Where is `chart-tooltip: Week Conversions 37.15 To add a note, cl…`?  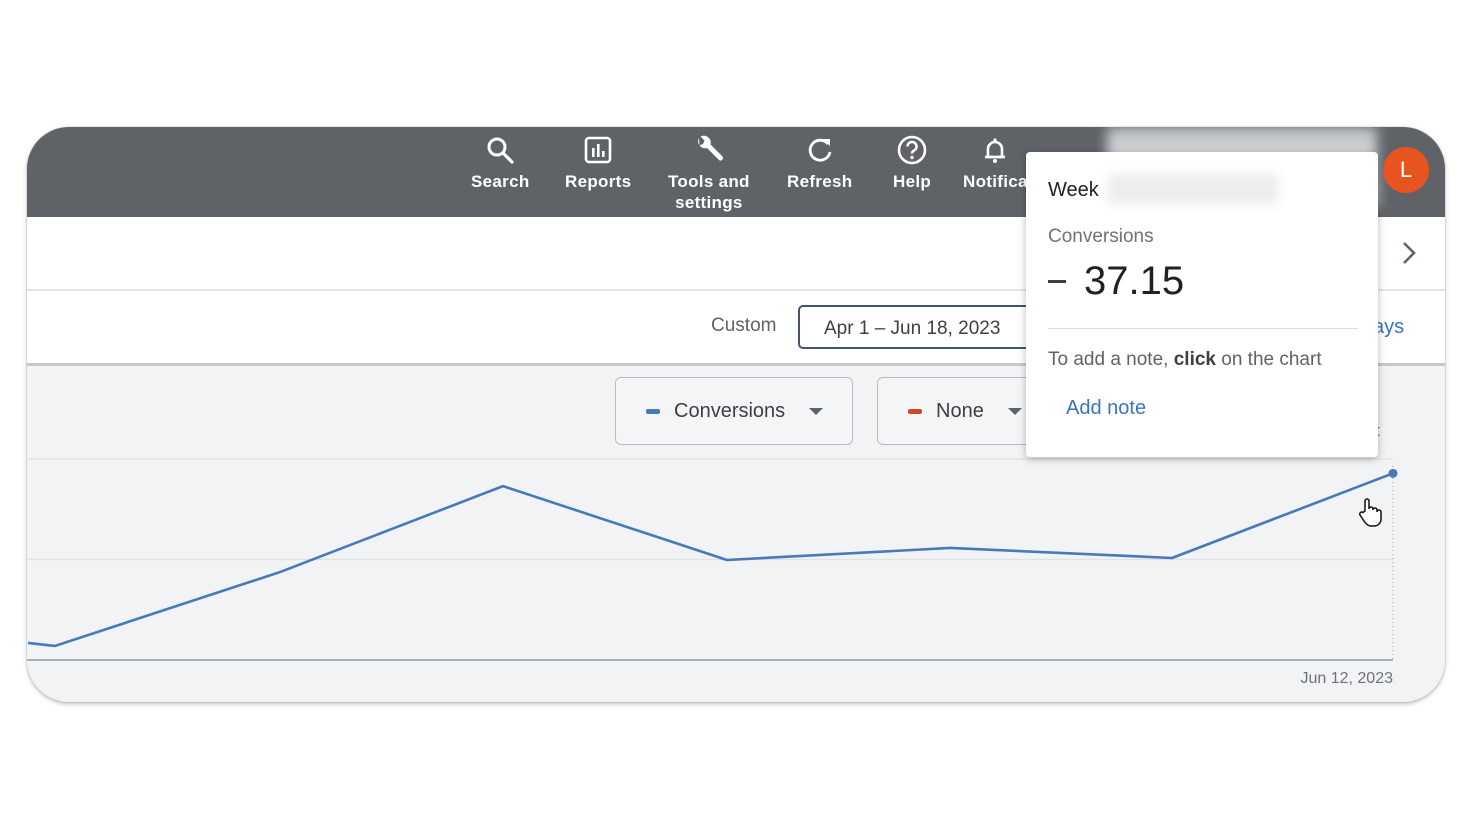
chart-tooltip: Week Conversions 37.15 To add a note, cl… is located at coordinates (1202, 304).